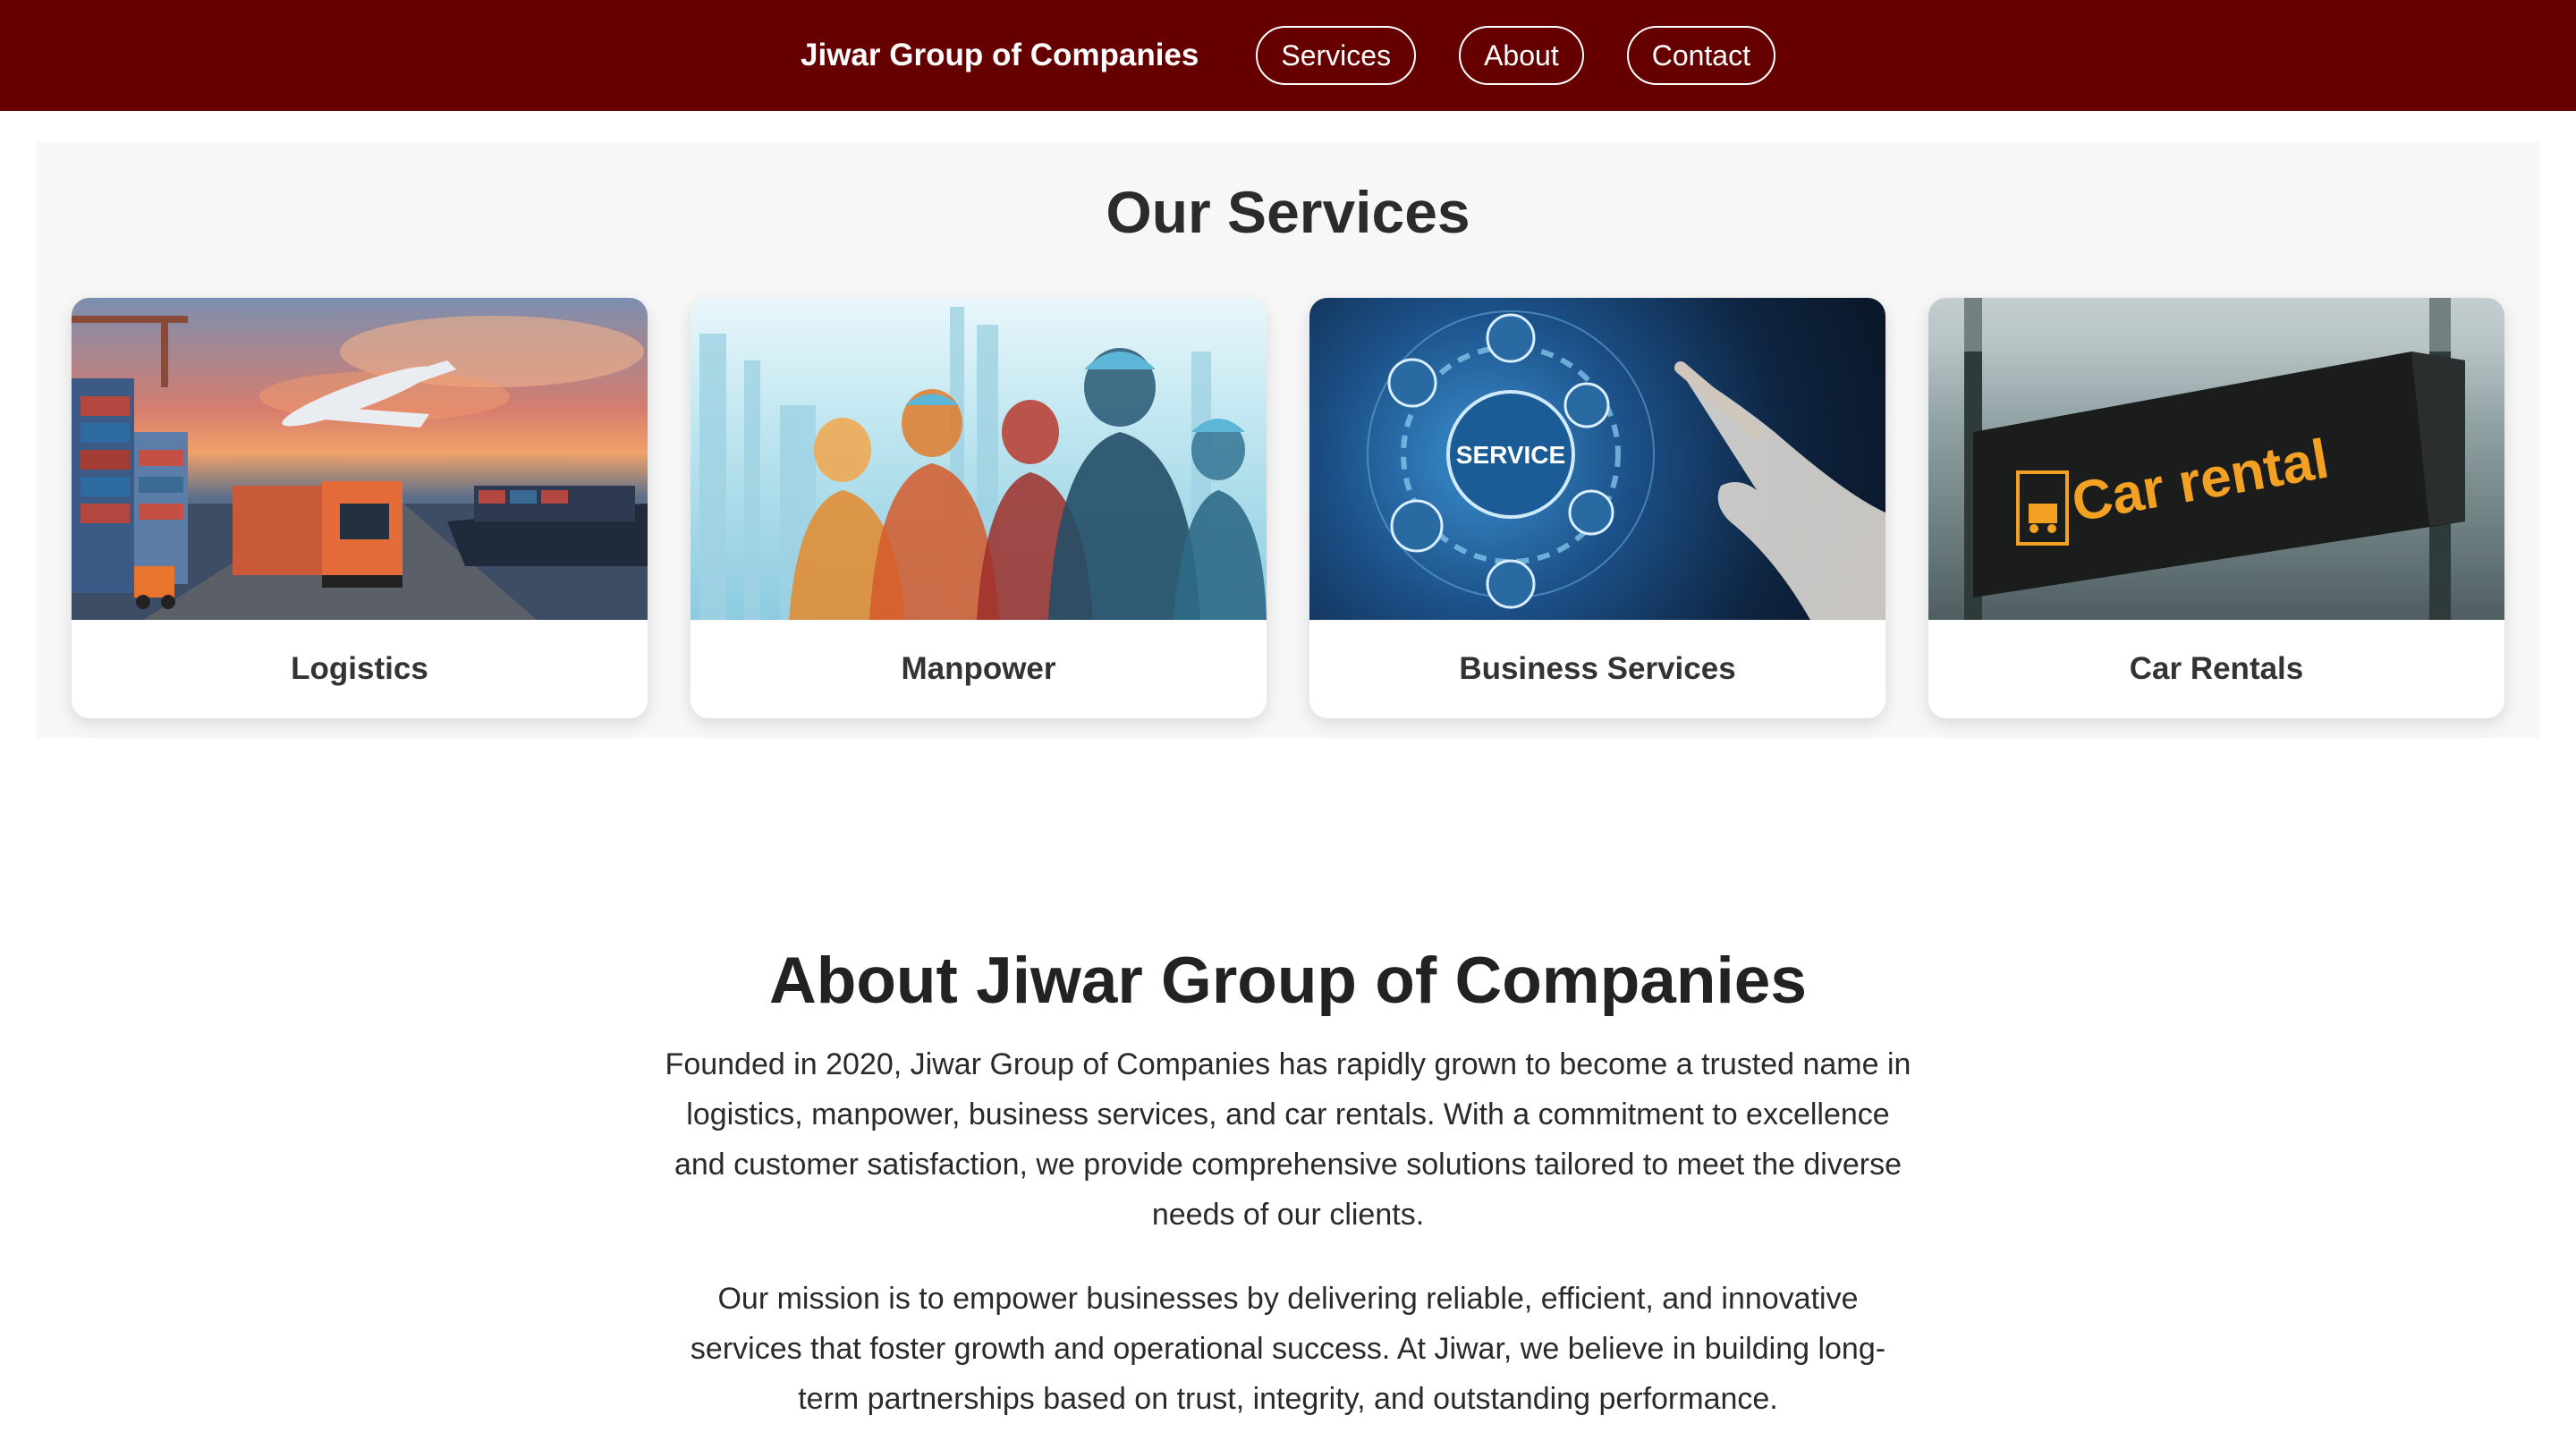  Describe the element at coordinates (1288, 981) in the screenshot. I see `about-heading: About Jiwar Group of Companies` at that location.